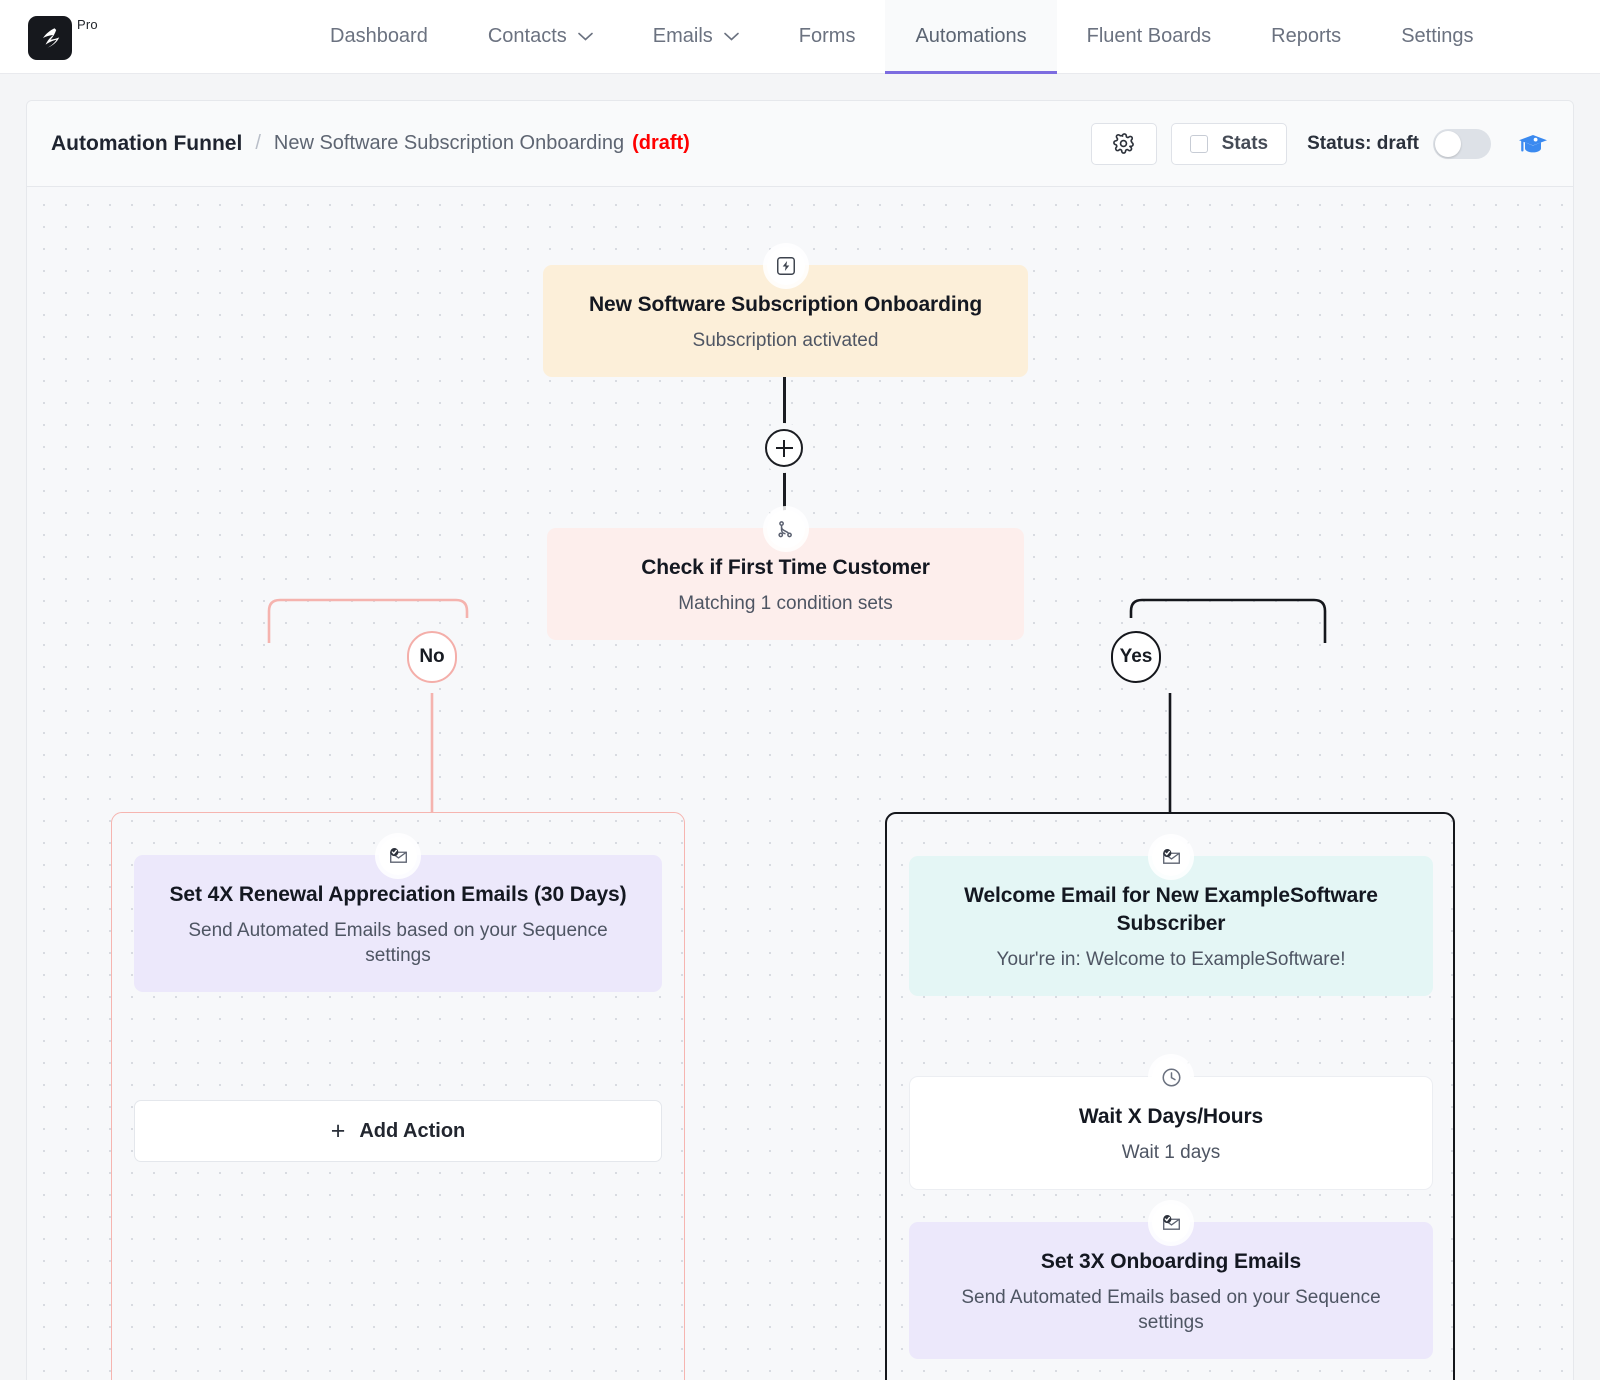 This screenshot has height=1380, width=1600. I want to click on branch-badge-no: No, so click(432, 657).